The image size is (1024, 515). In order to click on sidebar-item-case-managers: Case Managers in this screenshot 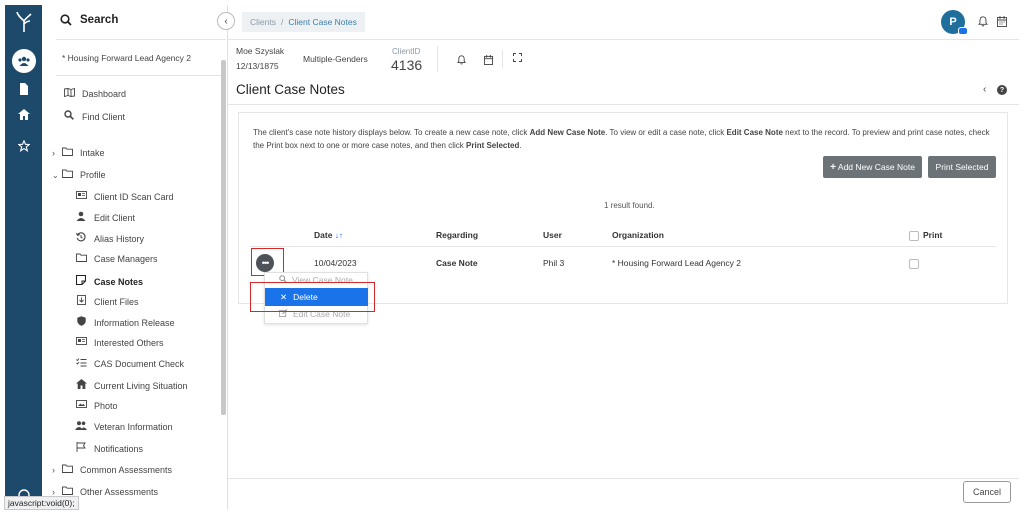, I will do `click(116, 259)`.